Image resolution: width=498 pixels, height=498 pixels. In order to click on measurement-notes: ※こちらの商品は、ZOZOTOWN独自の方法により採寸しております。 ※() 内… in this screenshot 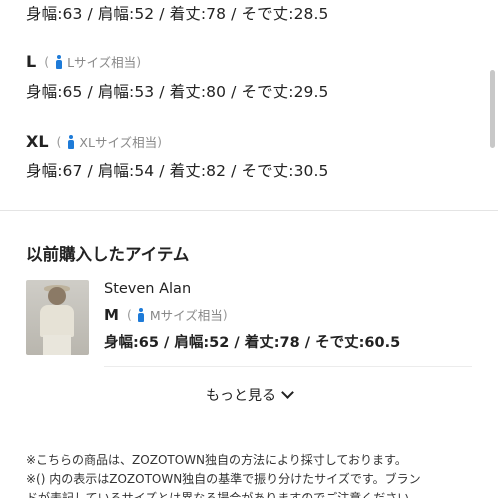, I will do `click(246, 474)`.